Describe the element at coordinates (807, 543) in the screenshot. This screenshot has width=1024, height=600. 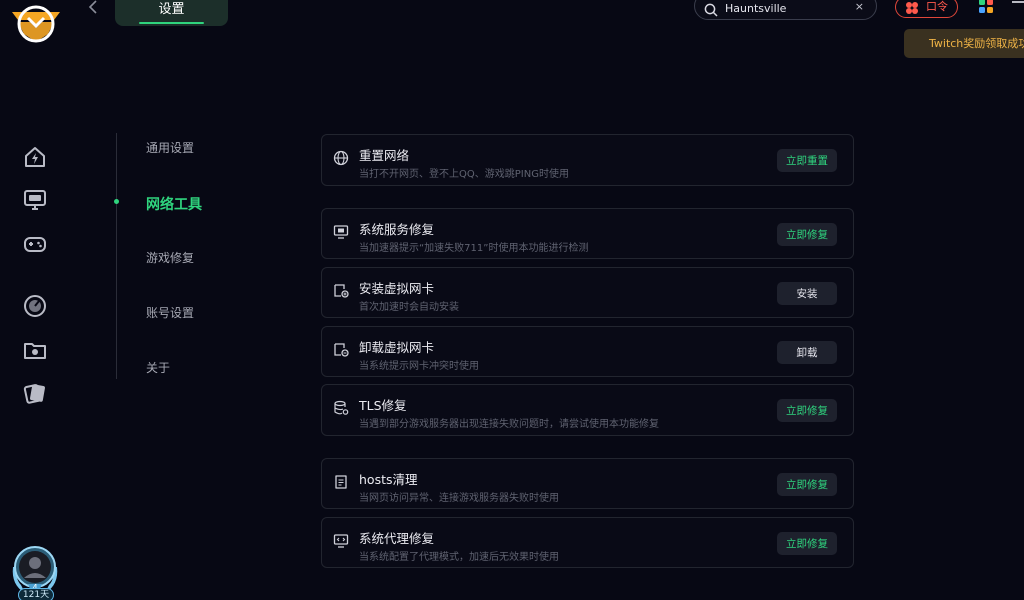
I see `repair-system-proxy-button: 立即修复` at that location.